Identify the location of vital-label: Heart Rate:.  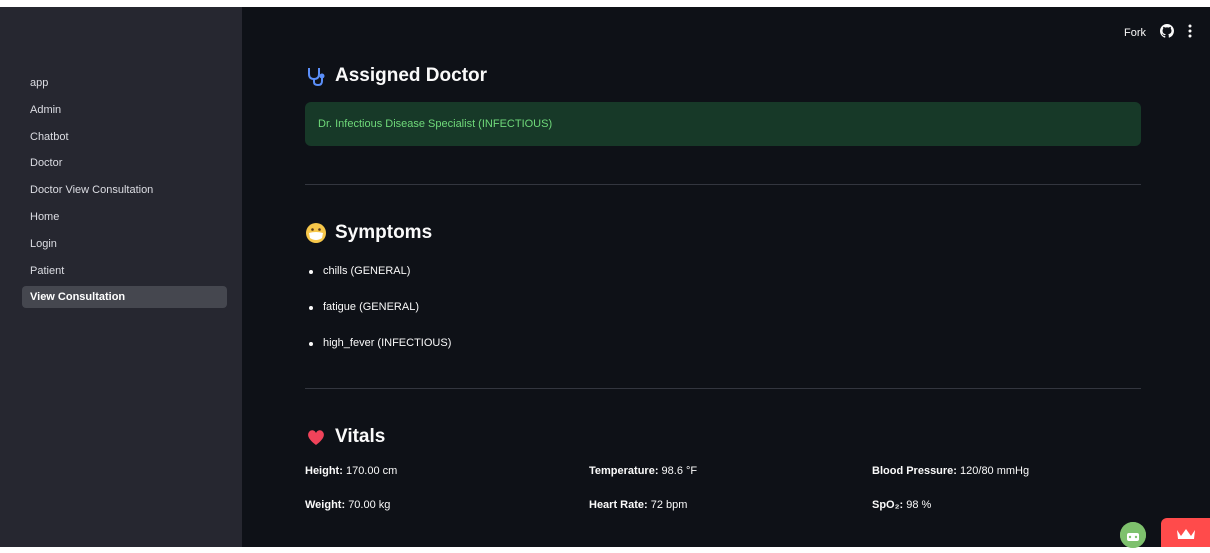
(618, 505).